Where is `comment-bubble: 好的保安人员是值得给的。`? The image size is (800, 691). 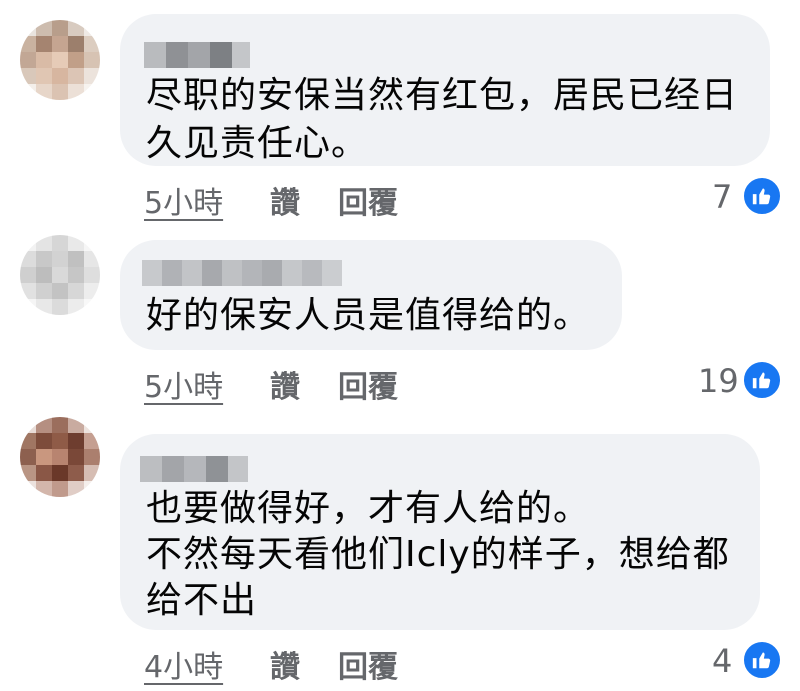 comment-bubble: 好的保安人员是值得给的。 is located at coordinates (371, 295).